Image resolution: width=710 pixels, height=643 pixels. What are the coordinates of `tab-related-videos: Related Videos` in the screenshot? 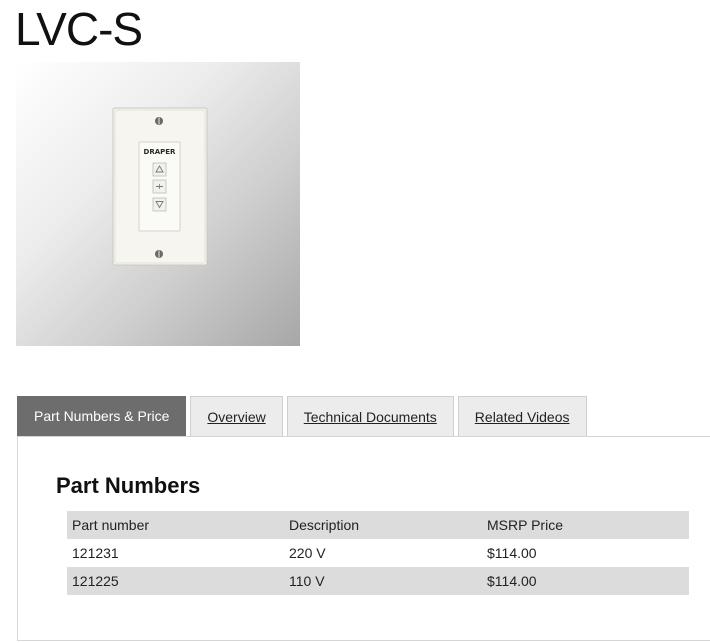 It's located at (522, 416).